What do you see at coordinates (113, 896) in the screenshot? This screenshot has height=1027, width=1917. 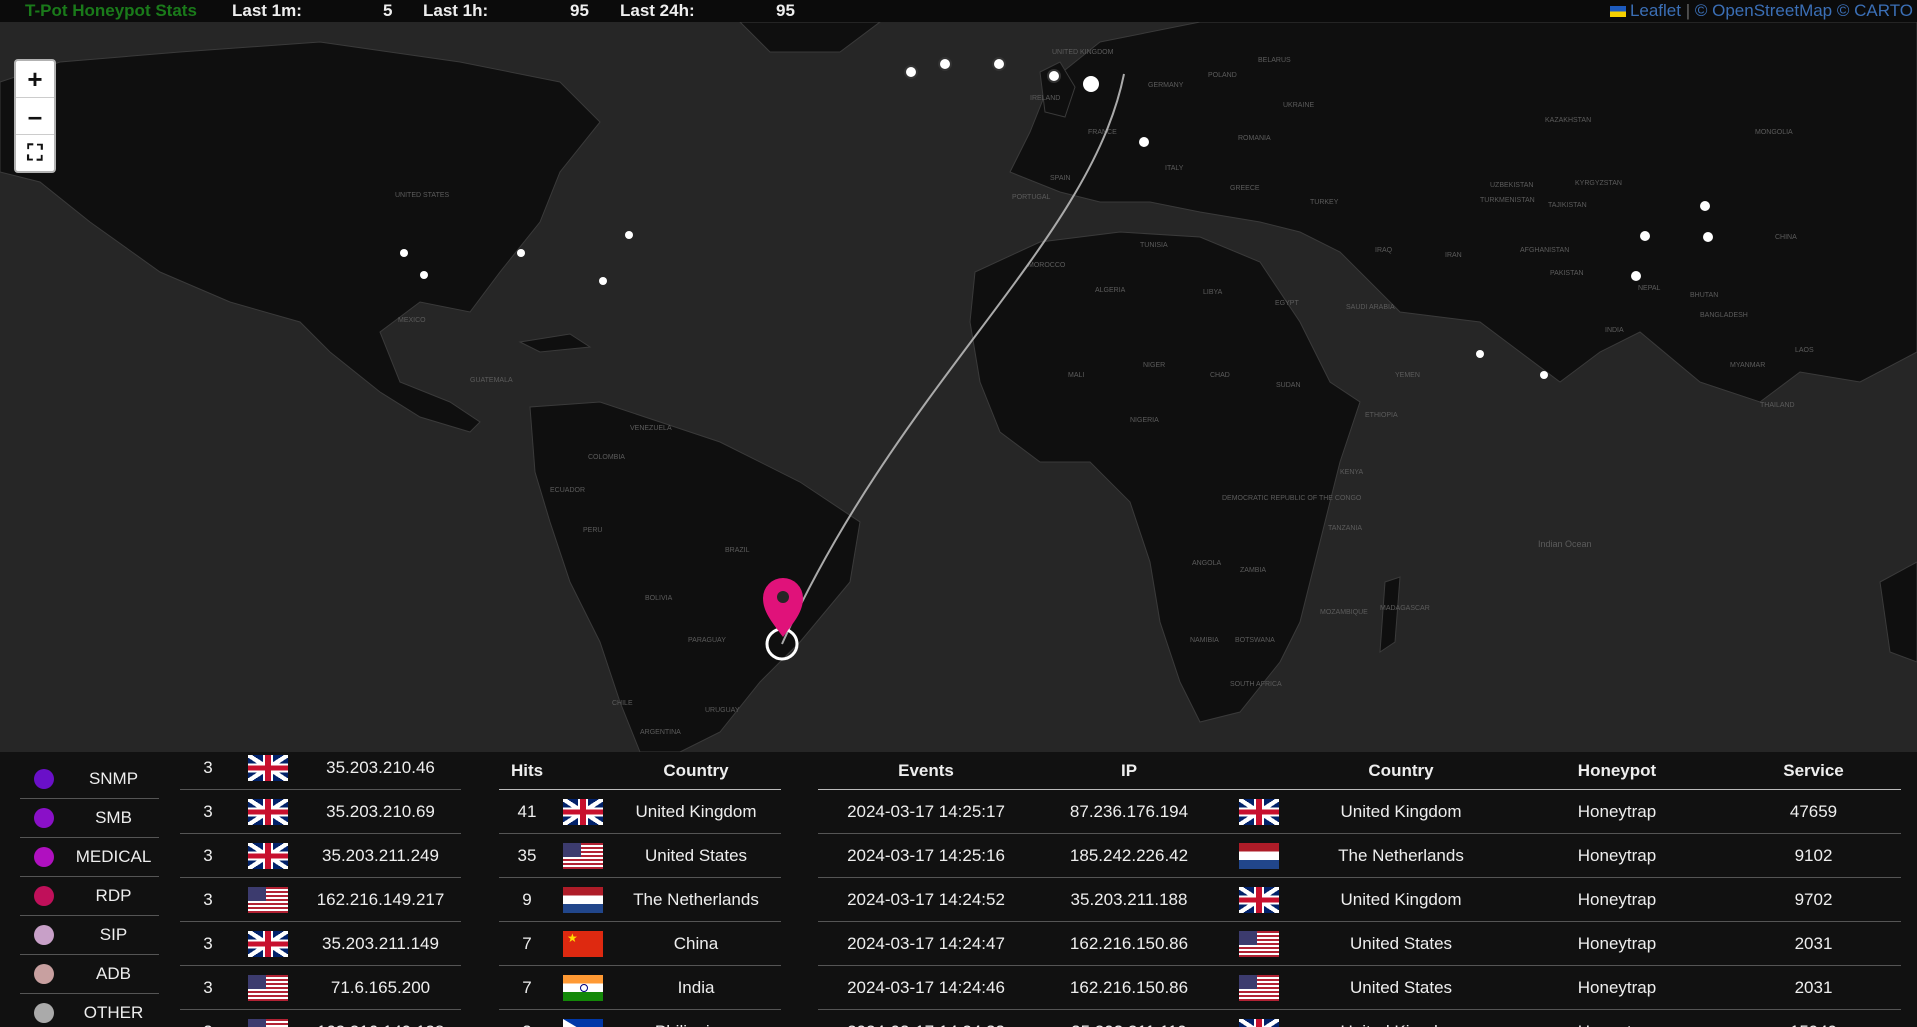 I see `protocol-name: RDP` at bounding box center [113, 896].